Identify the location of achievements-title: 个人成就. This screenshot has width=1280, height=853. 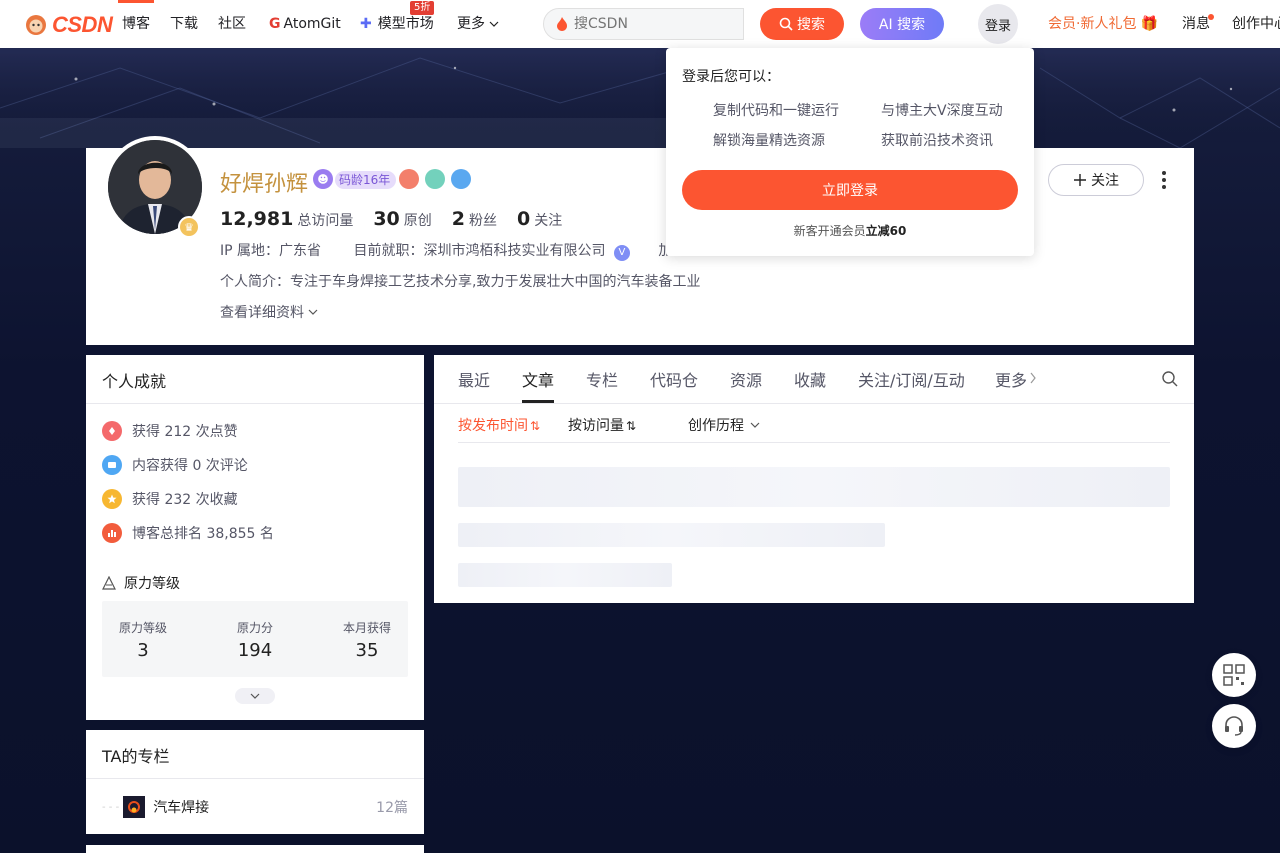
(134, 381).